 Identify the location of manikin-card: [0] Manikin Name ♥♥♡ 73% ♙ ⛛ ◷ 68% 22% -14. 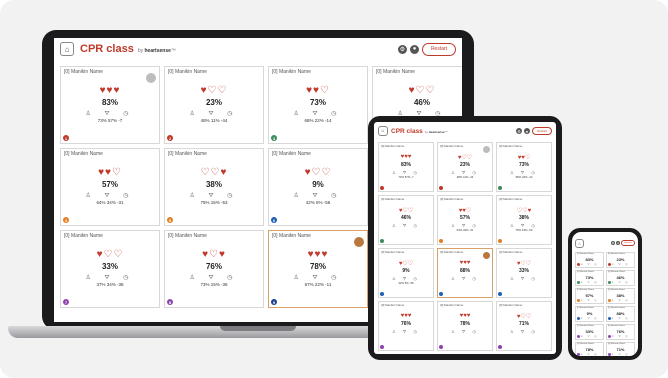
(524, 167).